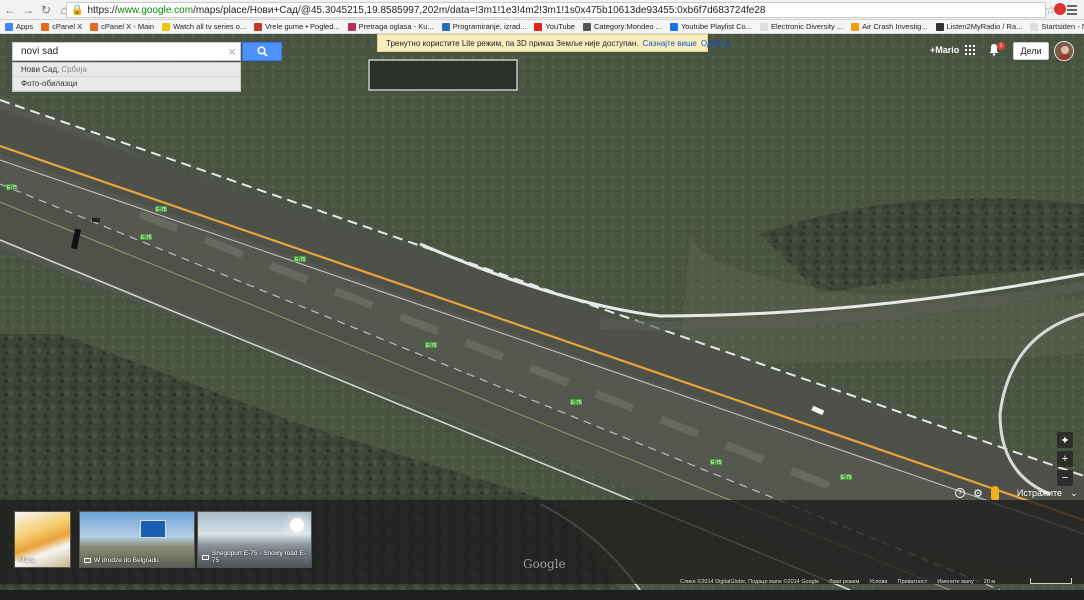 This screenshot has height=600, width=1084. What do you see at coordinates (670, 43) in the screenshot?
I see `learn-more-link: Сазнајте више` at bounding box center [670, 43].